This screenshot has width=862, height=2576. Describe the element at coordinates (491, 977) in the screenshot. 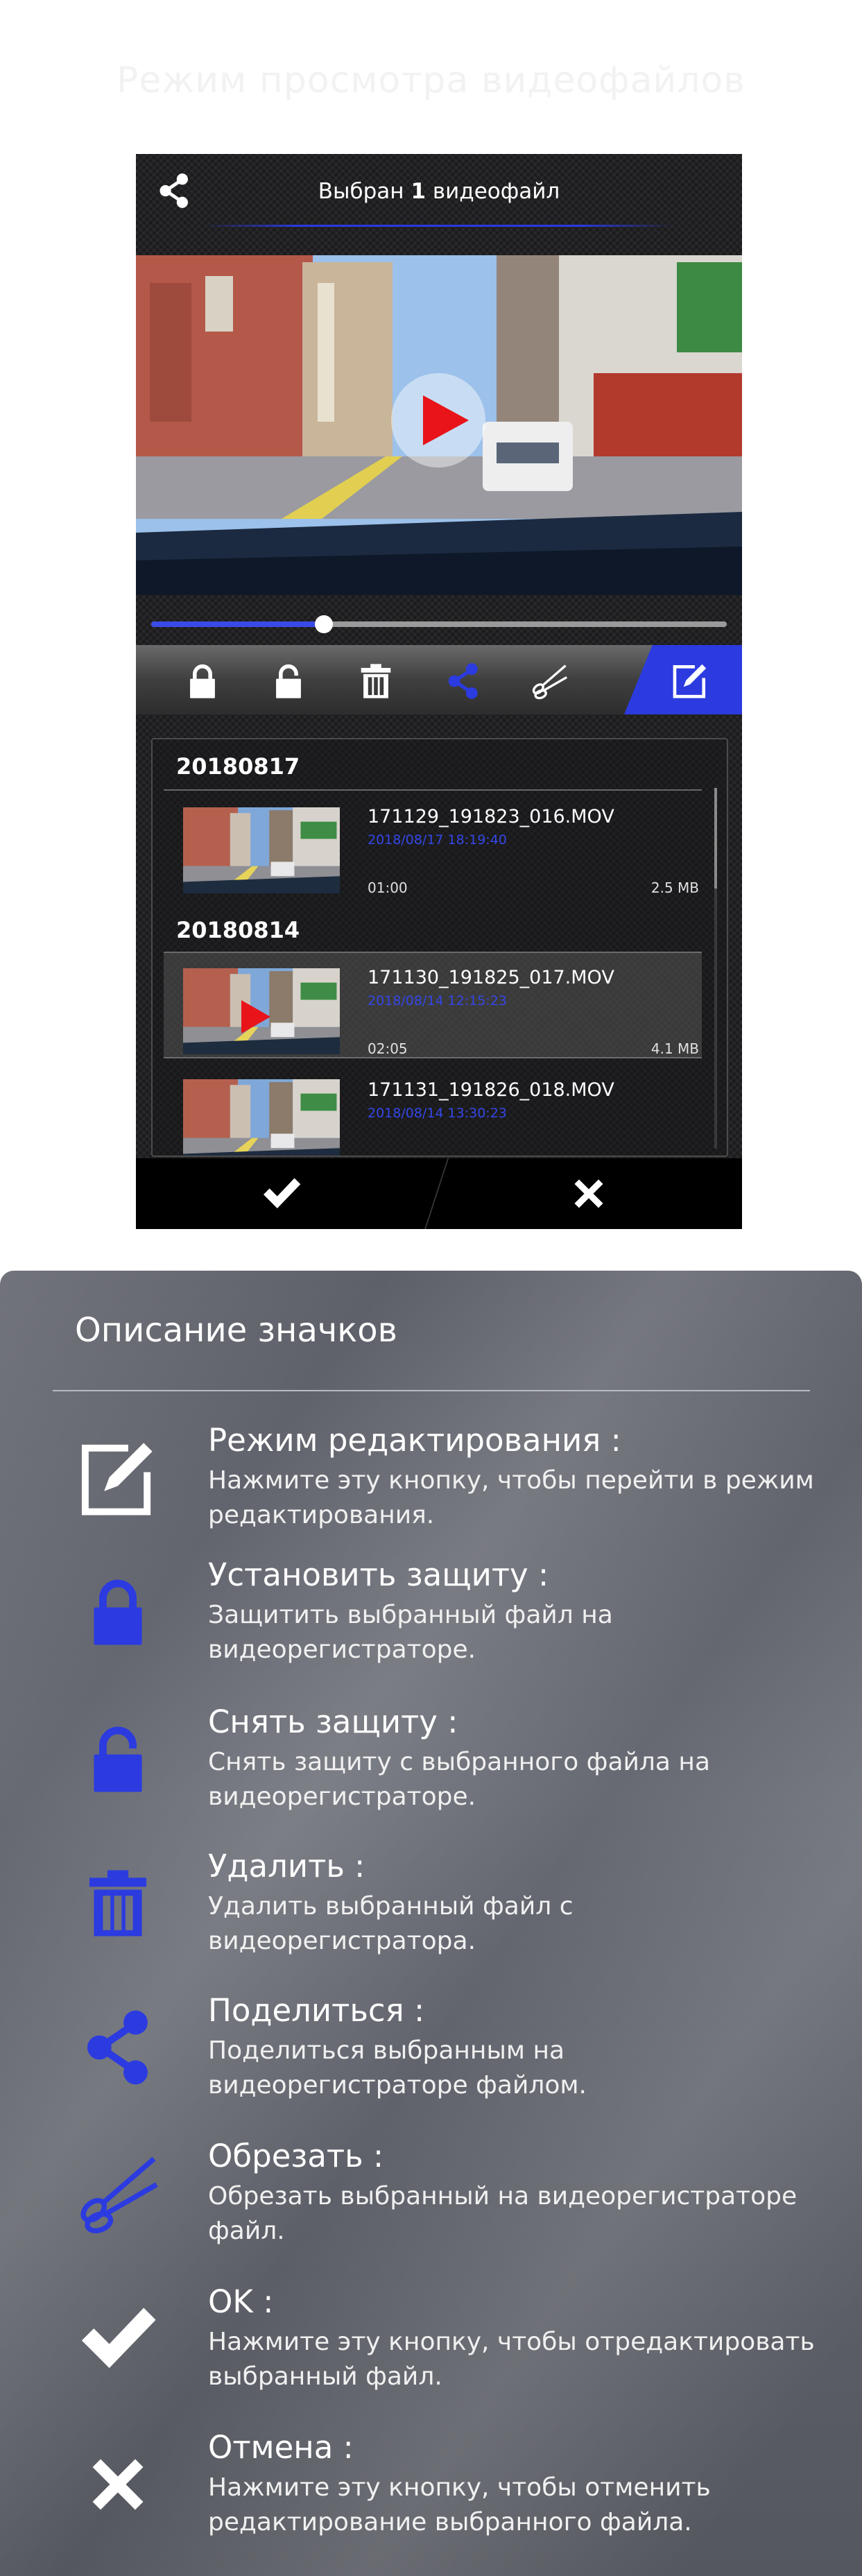

I see `file-name: 171130_191825_017.MOV` at that location.